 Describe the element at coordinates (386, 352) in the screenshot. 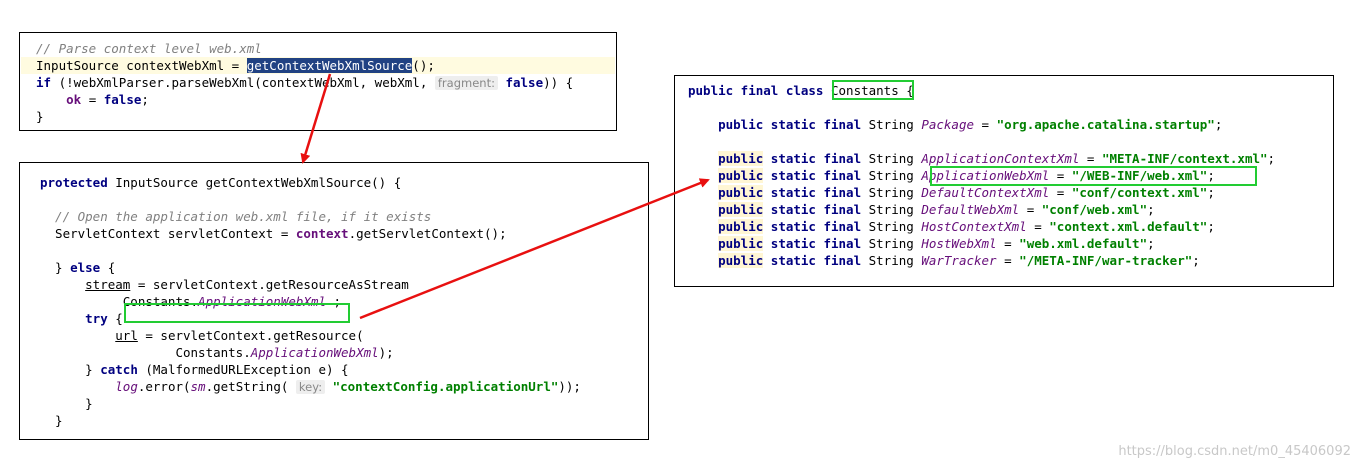

I see `code-token: );` at that location.